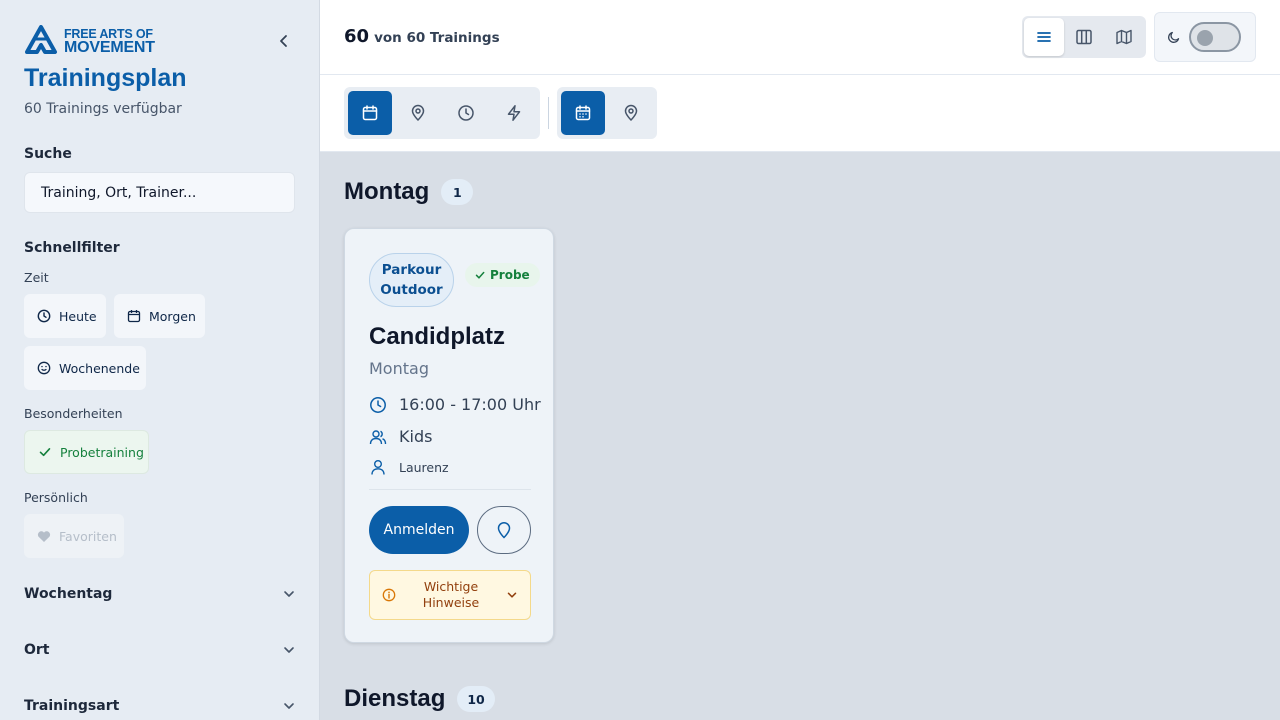 Image resolution: width=1280 pixels, height=720 pixels. Describe the element at coordinates (1215, 37) in the screenshot. I see `dark-mode-switch` at that location.